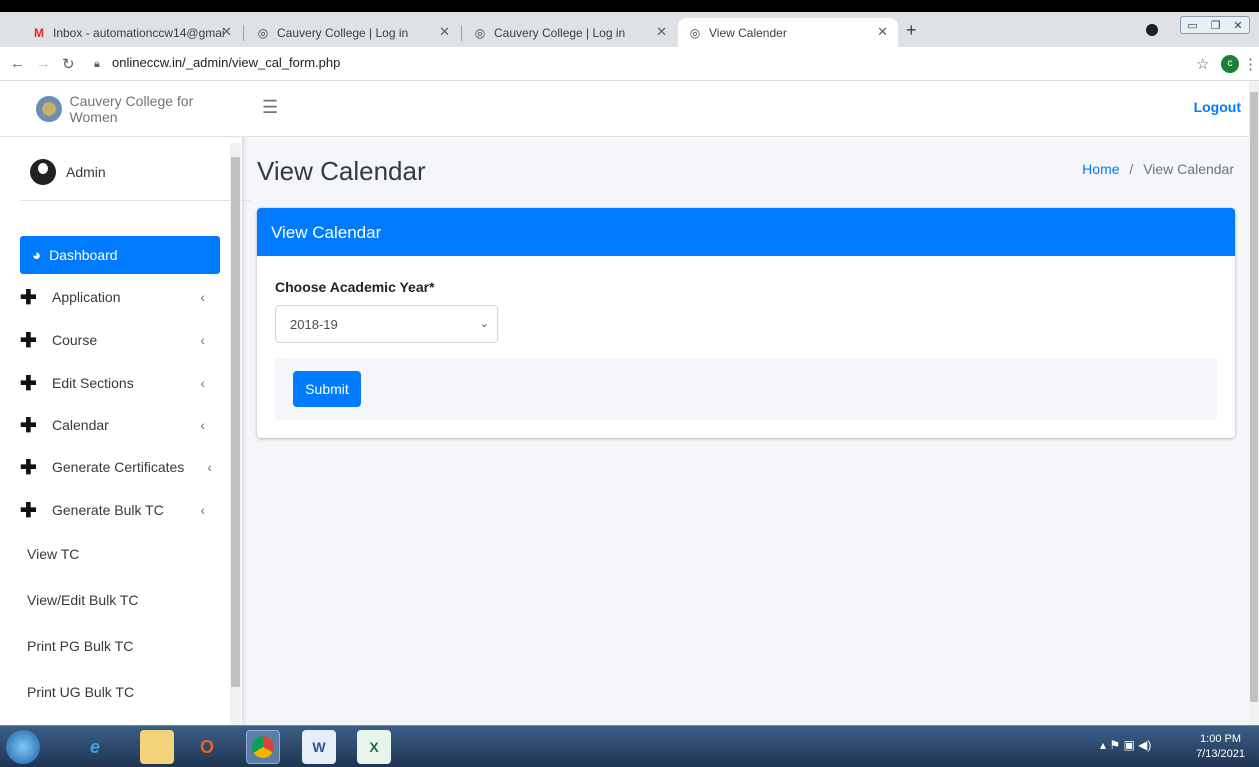 The height and width of the screenshot is (767, 1259). Describe the element at coordinates (1125, 745) in the screenshot. I see `tray-icons: ▴ ⚑ ▣ ◀)` at that location.